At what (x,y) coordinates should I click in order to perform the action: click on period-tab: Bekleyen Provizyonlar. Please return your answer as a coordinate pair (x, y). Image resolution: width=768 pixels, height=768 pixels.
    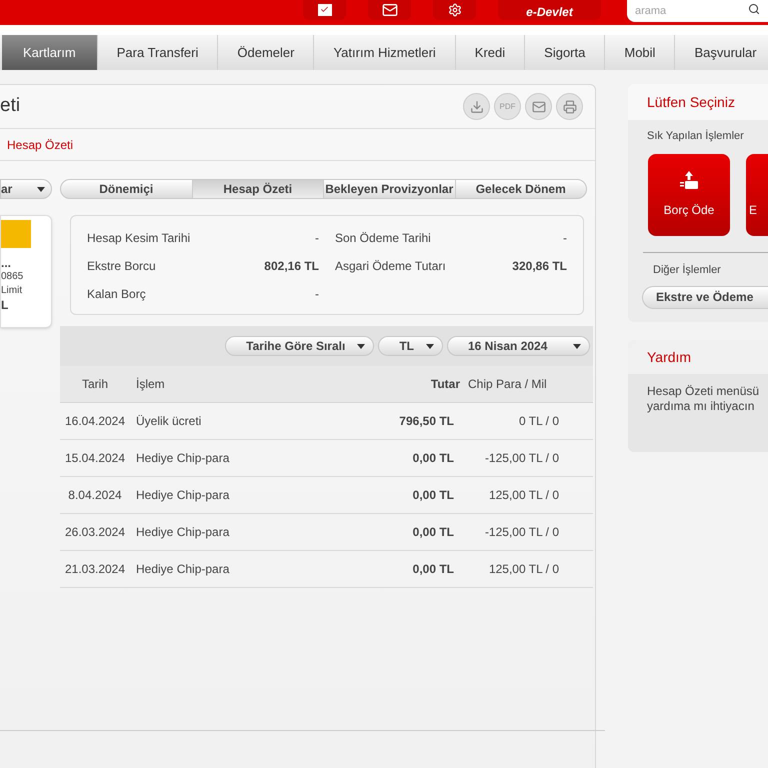
    Looking at the image, I should click on (390, 189).